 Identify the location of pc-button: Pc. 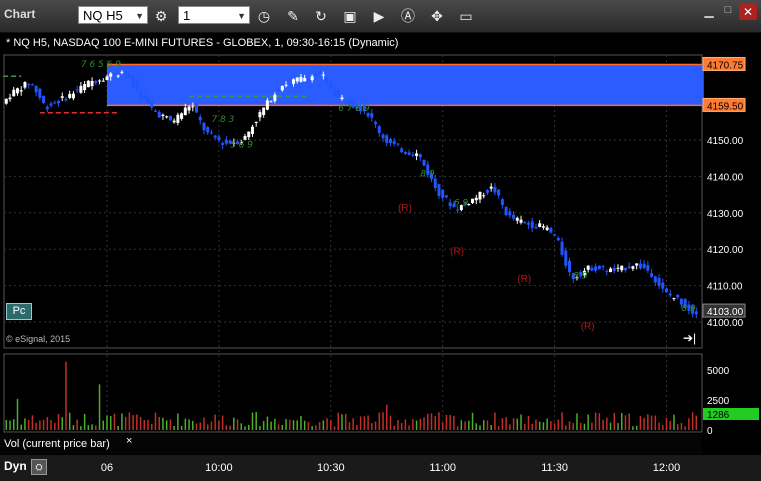
(19, 311).